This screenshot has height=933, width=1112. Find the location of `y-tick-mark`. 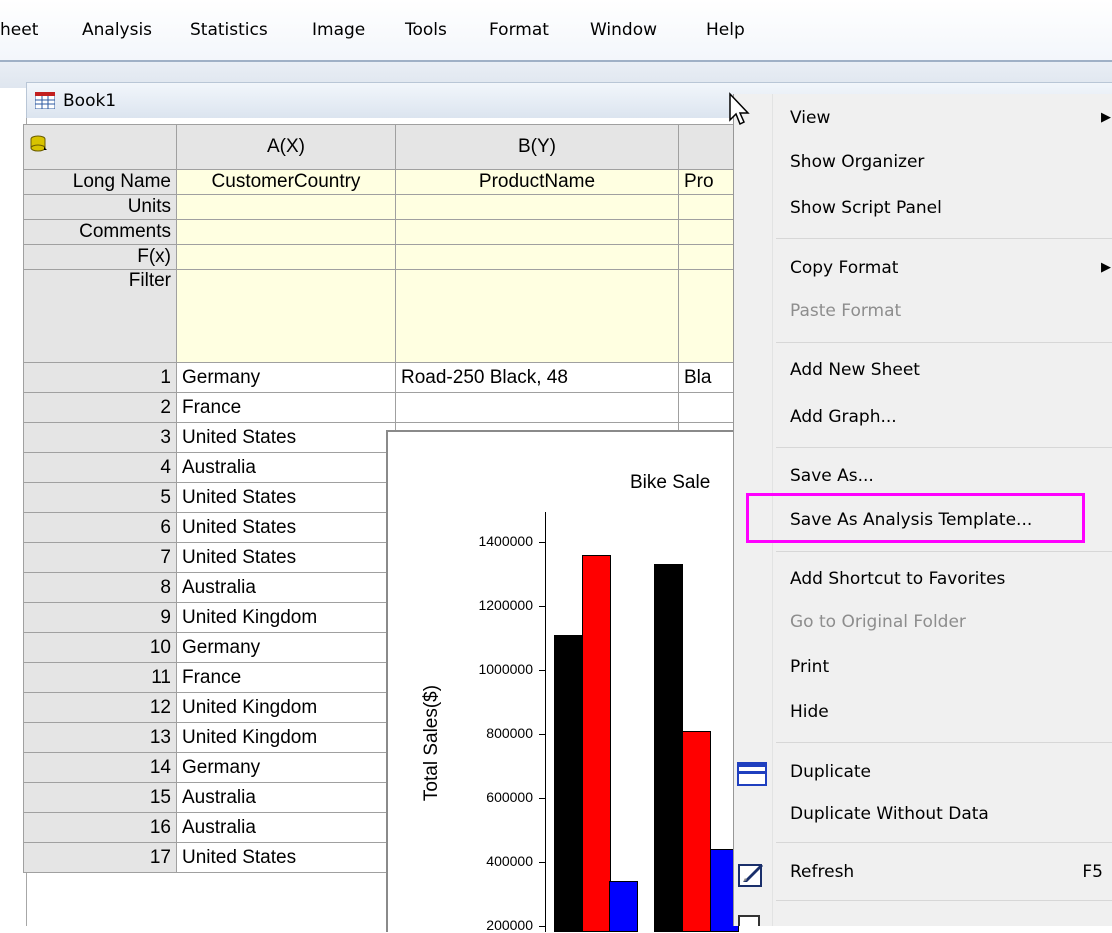

y-tick-mark is located at coordinates (542, 542).